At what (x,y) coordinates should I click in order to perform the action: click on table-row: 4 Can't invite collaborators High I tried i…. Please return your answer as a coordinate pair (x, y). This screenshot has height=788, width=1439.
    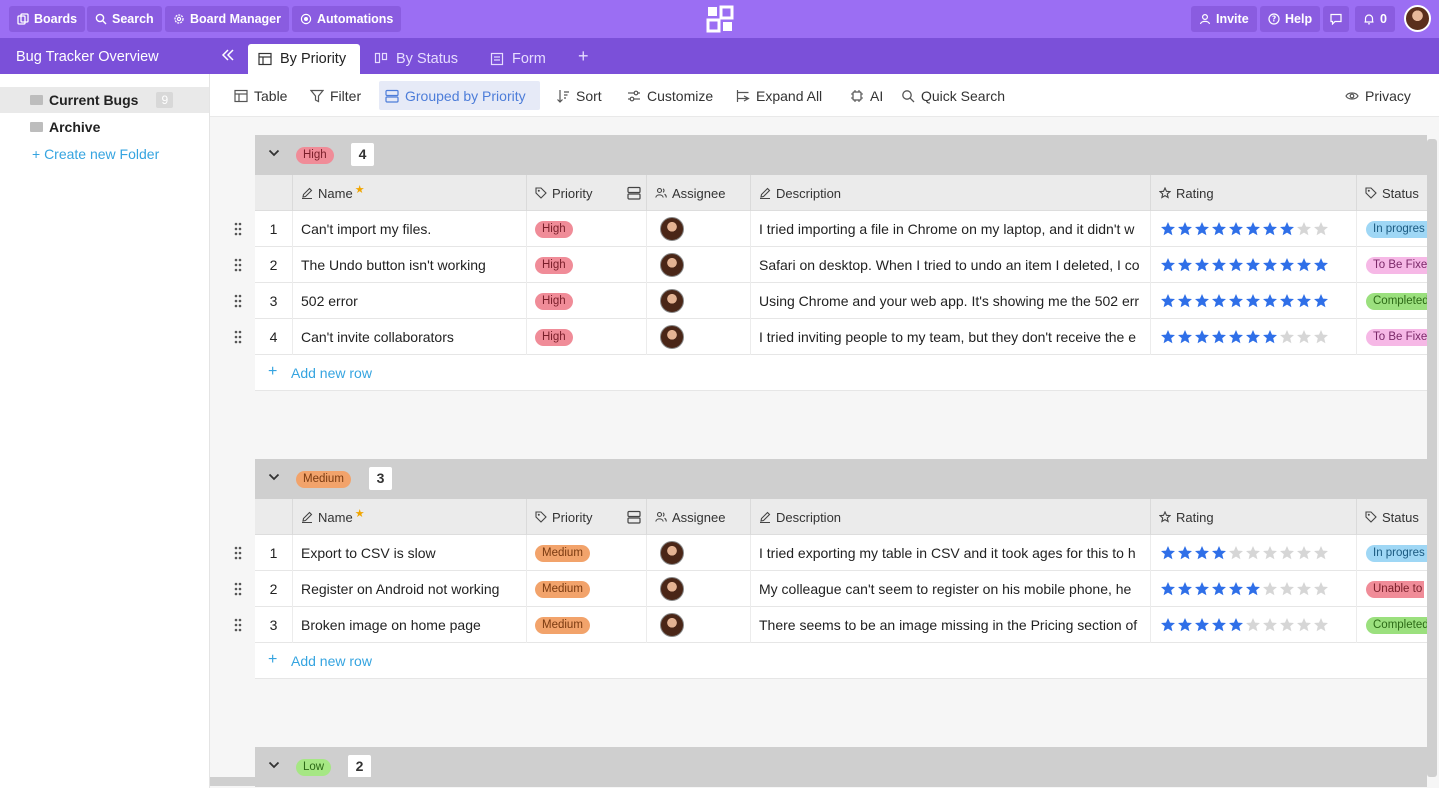
    Looking at the image, I should click on (830, 337).